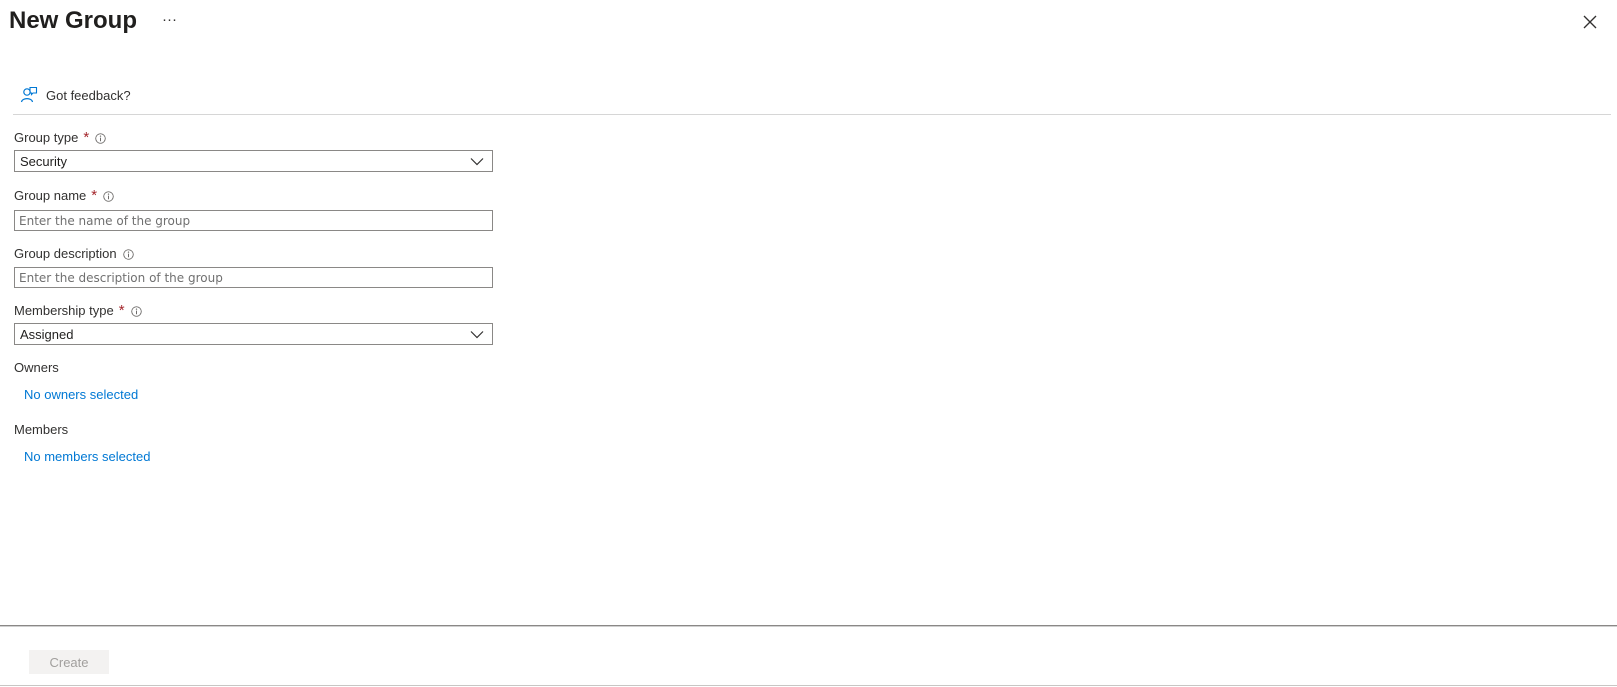  Describe the element at coordinates (808, 626) in the screenshot. I see `footer-divider` at that location.